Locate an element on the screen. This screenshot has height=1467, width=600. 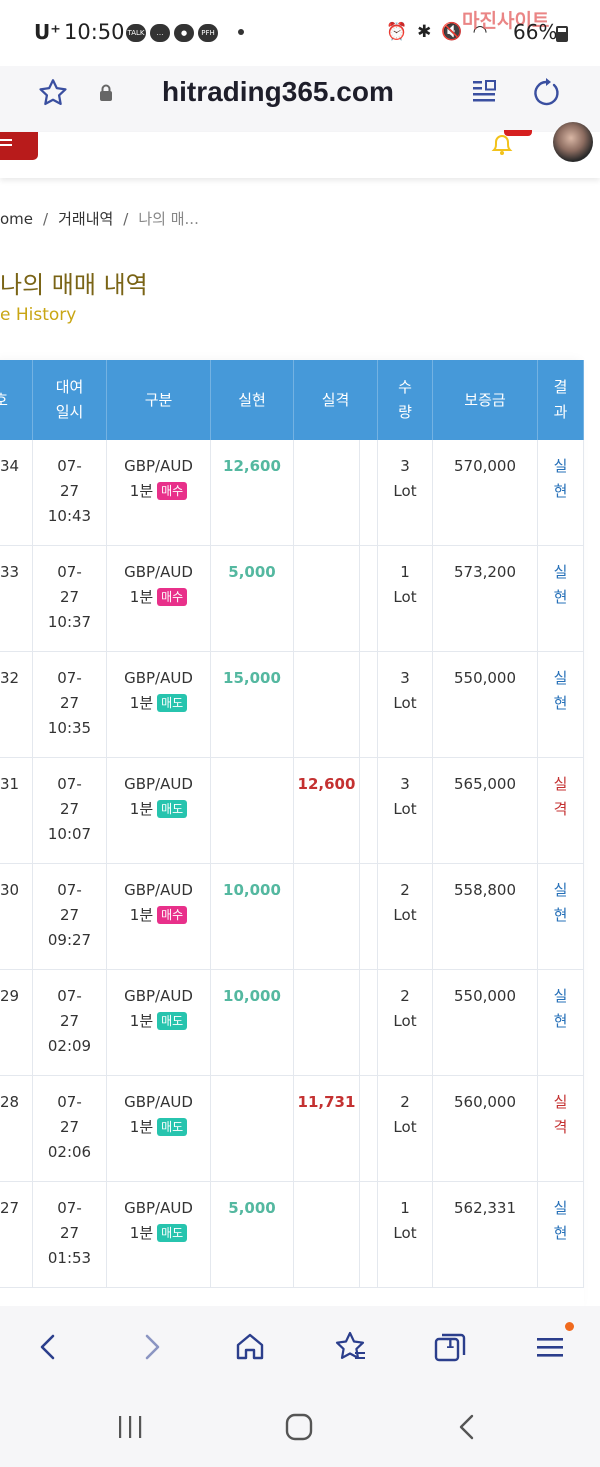
col-header-qty: 수 량 is located at coordinates (405, 400).